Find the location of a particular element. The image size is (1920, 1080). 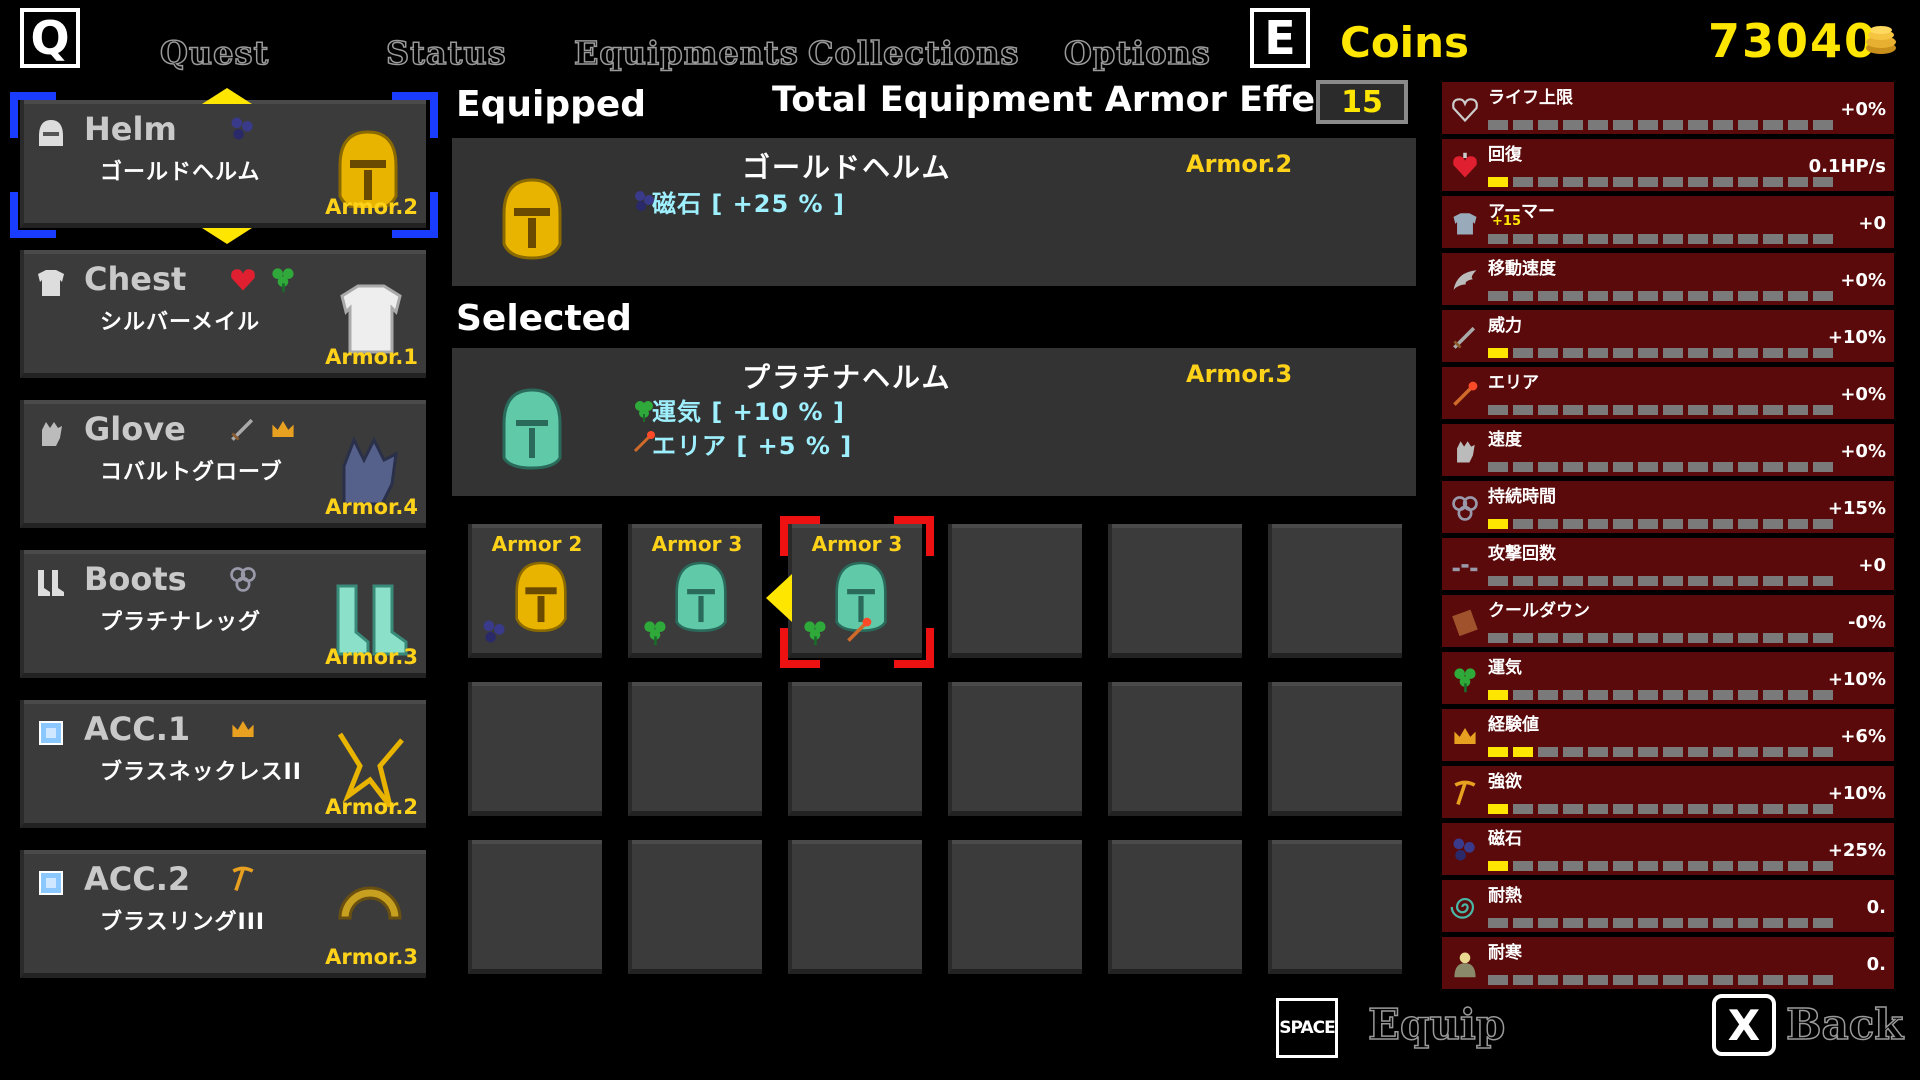

e-key-icon: E is located at coordinates (1280, 38).